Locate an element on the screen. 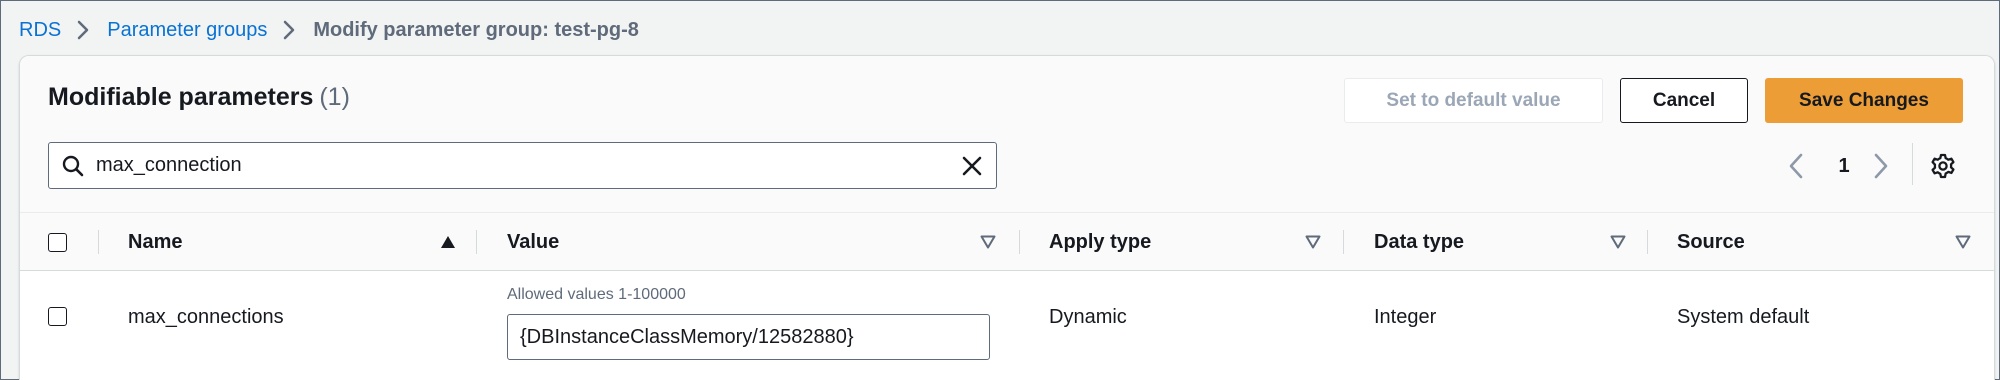 The image size is (2000, 380). clear-icon is located at coordinates (972, 168).